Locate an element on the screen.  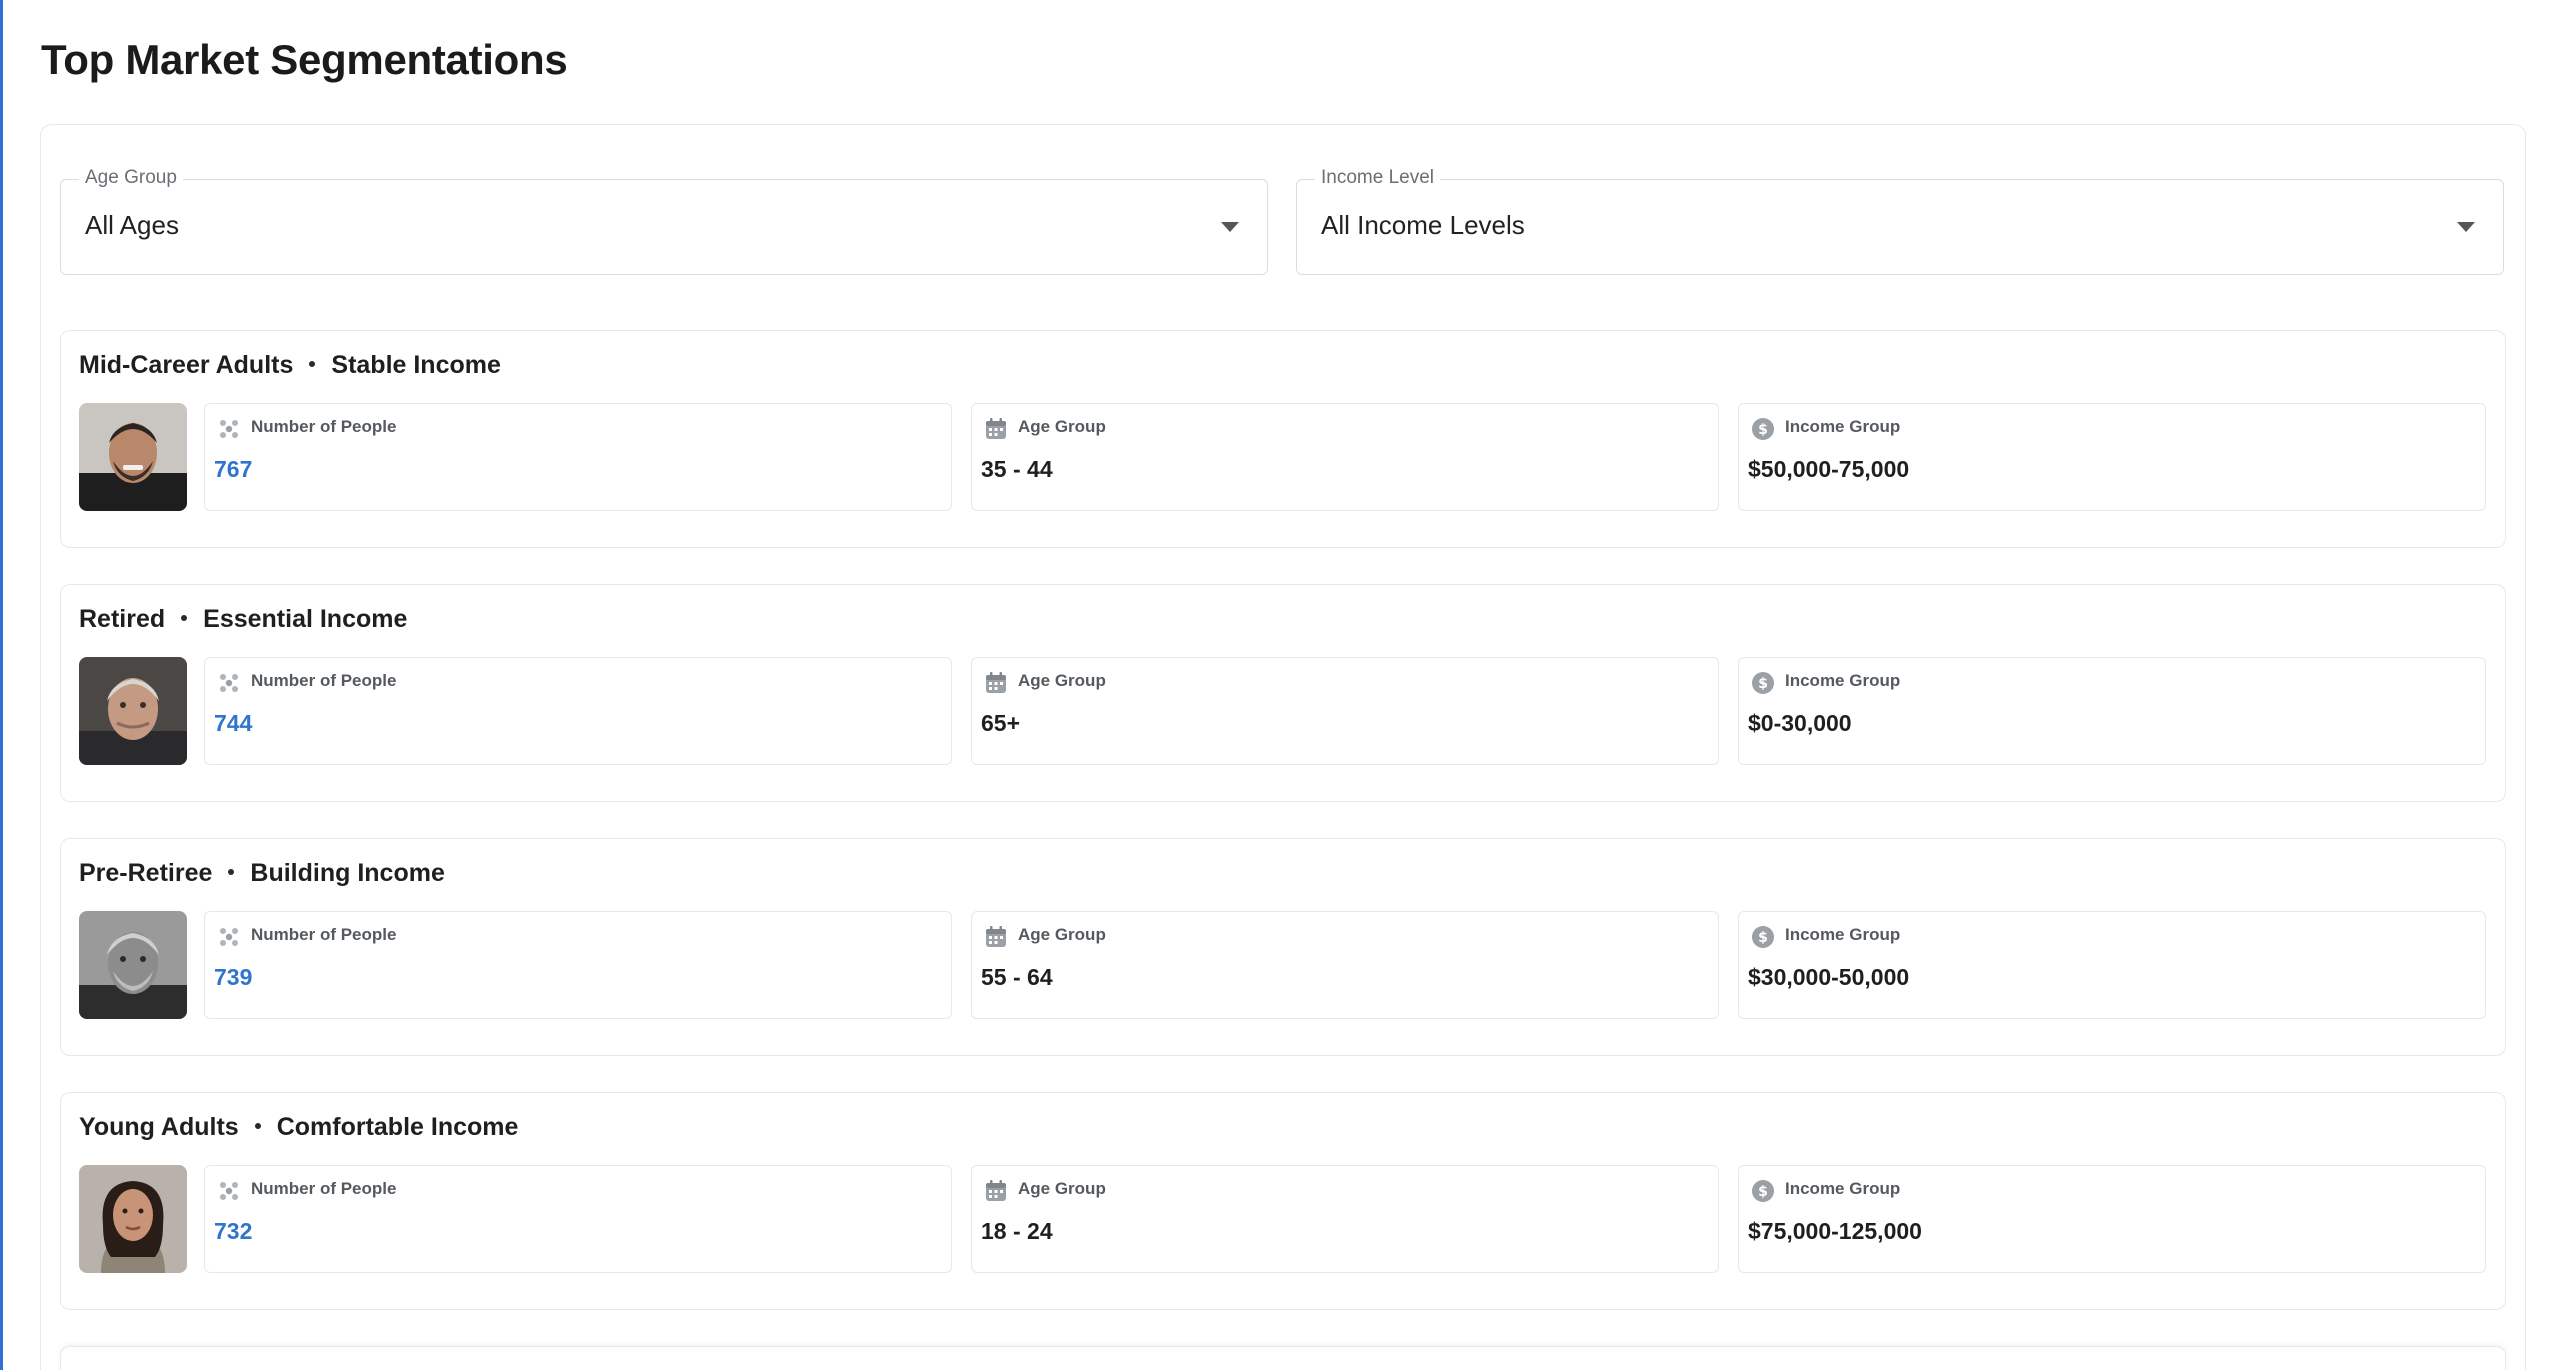
age-group-value: 55 - 64 is located at coordinates (1017, 977).